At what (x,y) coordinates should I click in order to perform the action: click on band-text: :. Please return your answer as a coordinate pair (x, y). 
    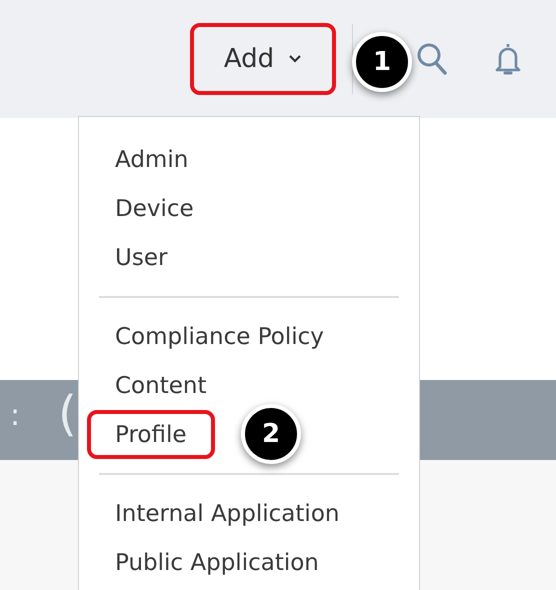
    Looking at the image, I should click on (15, 415).